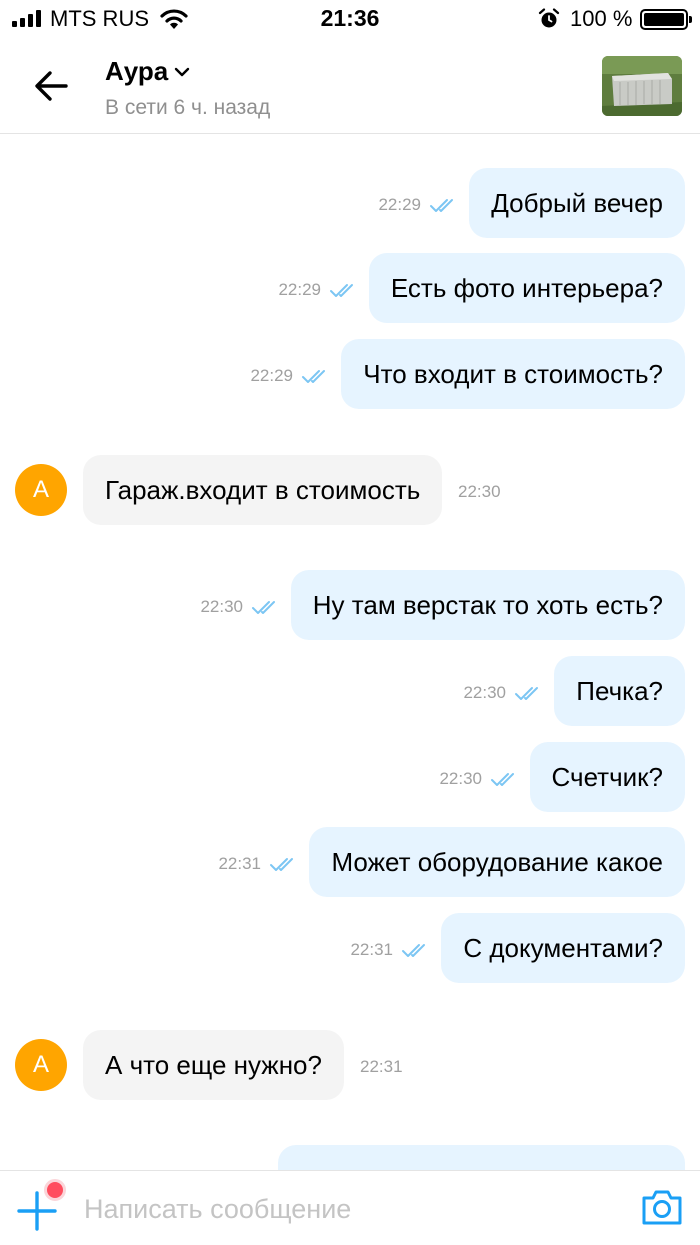  What do you see at coordinates (577, 203) in the screenshot?
I see `message-bubble: Добрый вечер` at bounding box center [577, 203].